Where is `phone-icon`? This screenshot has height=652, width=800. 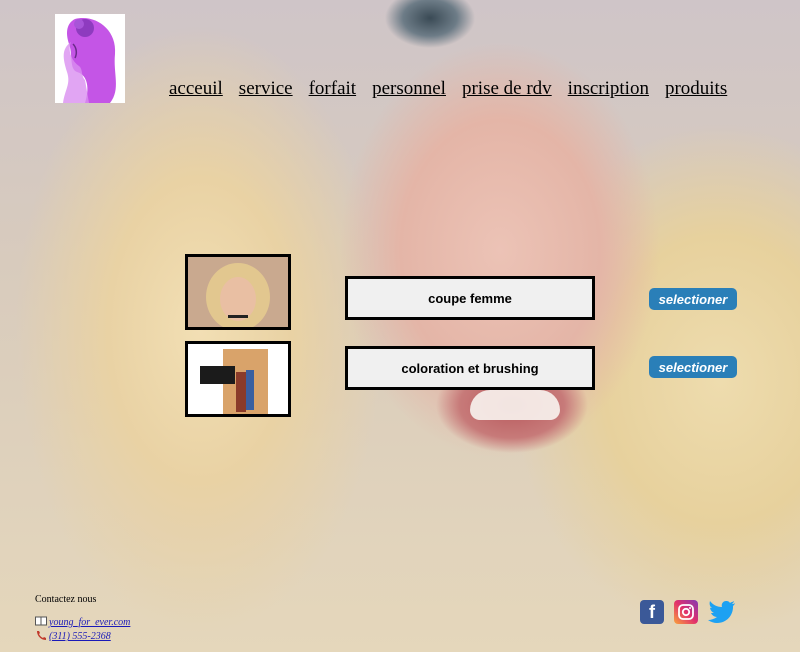
phone-icon is located at coordinates (41, 636).